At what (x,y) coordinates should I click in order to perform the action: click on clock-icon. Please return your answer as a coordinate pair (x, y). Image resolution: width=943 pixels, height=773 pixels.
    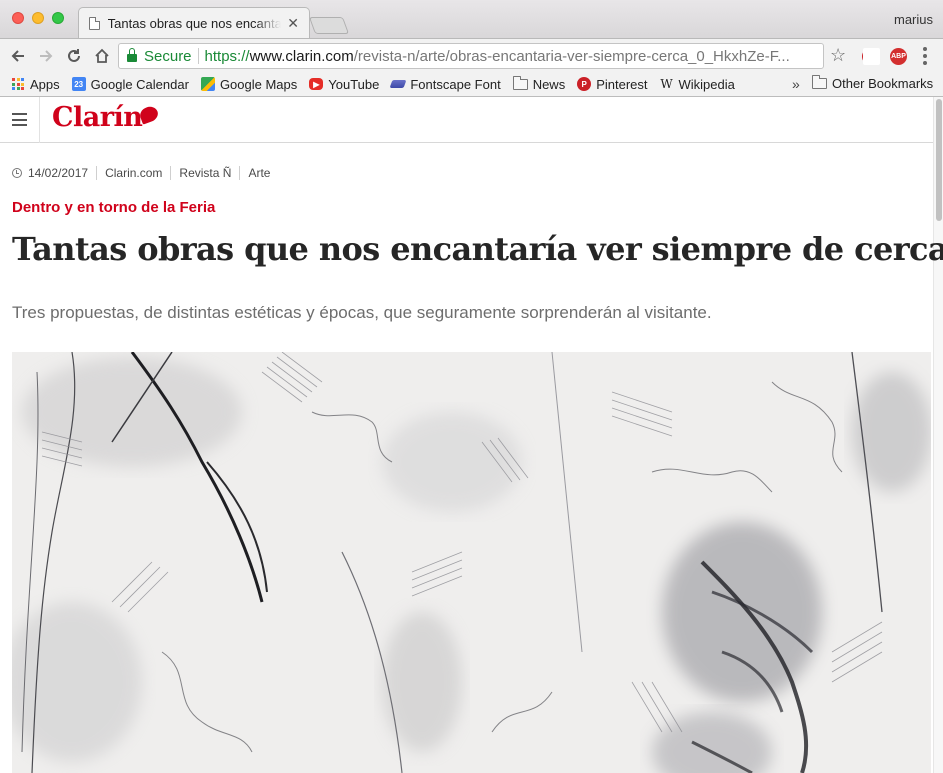
    Looking at the image, I should click on (17, 173).